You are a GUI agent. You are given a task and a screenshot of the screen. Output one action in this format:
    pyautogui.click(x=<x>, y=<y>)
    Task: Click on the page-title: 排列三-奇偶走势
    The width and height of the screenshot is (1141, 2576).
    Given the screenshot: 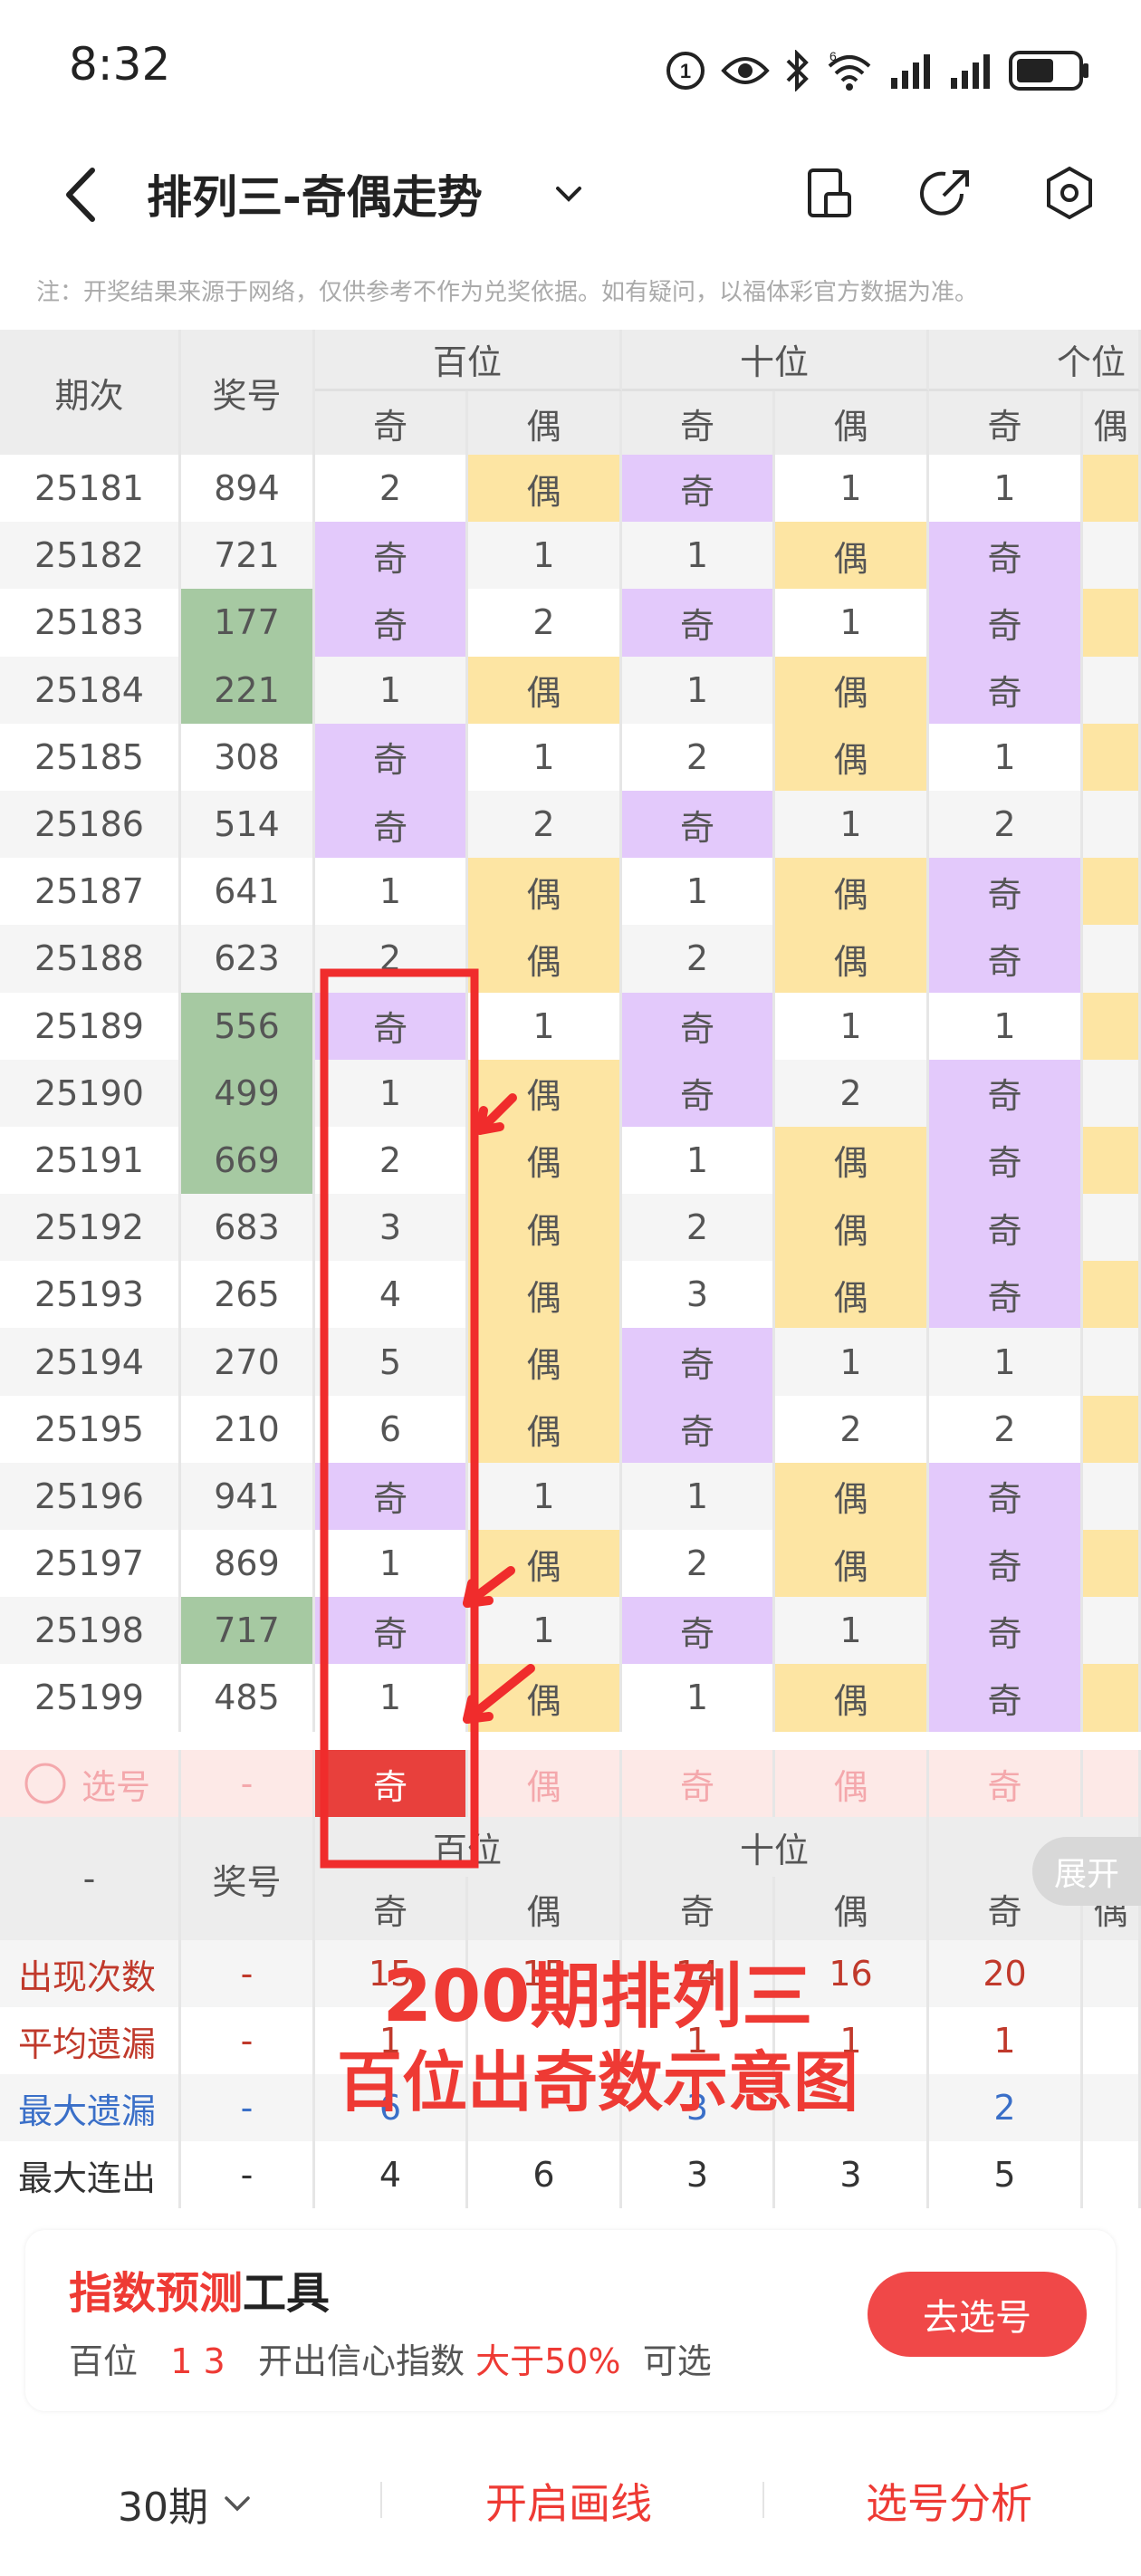 What is the action you would take?
    pyautogui.click(x=315, y=193)
    